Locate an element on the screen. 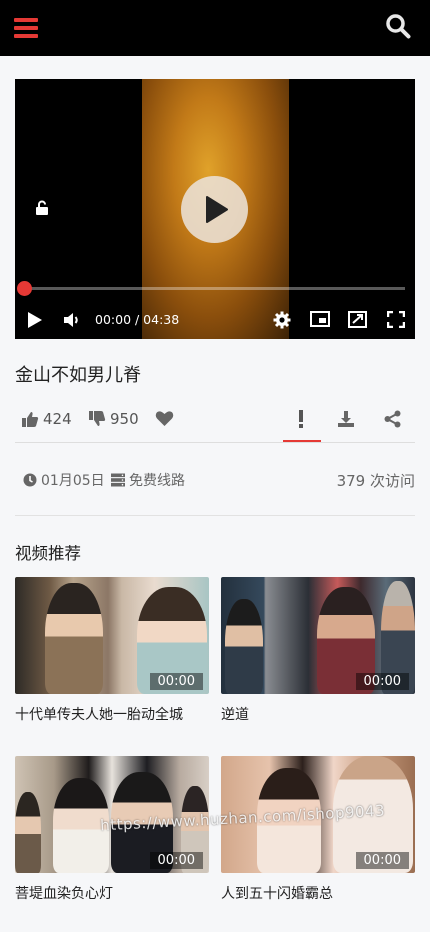 Image resolution: width=430 pixels, height=932 pixels. server-icon is located at coordinates (118, 480).